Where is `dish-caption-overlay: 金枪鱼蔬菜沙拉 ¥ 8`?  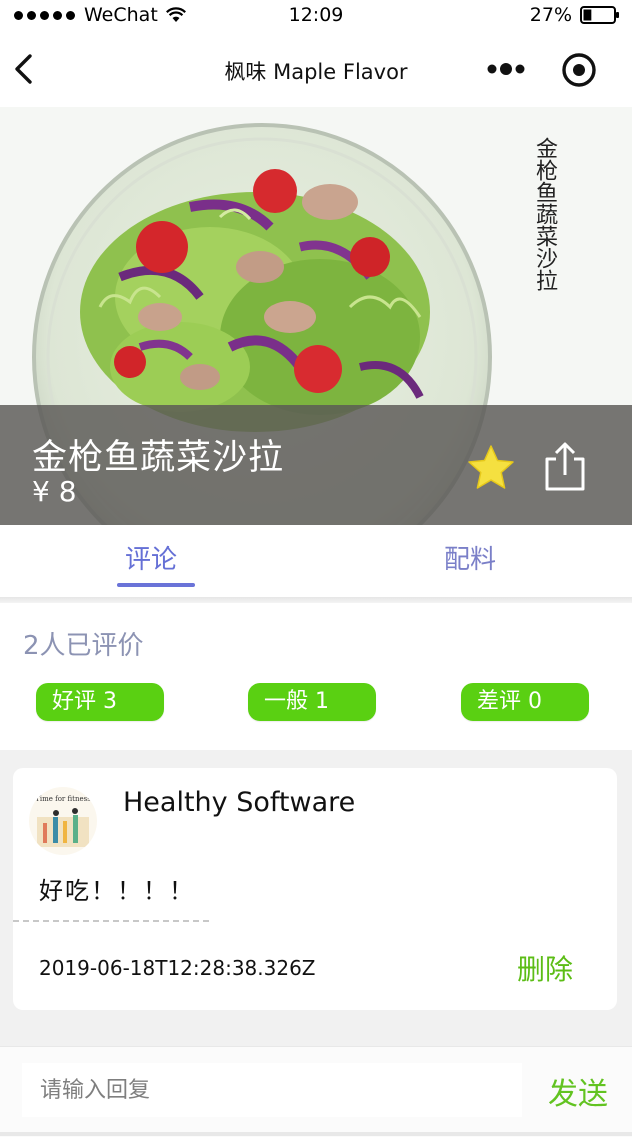
dish-caption-overlay: 金枪鱼蔬菜沙拉 ¥ 8 is located at coordinates (316, 465).